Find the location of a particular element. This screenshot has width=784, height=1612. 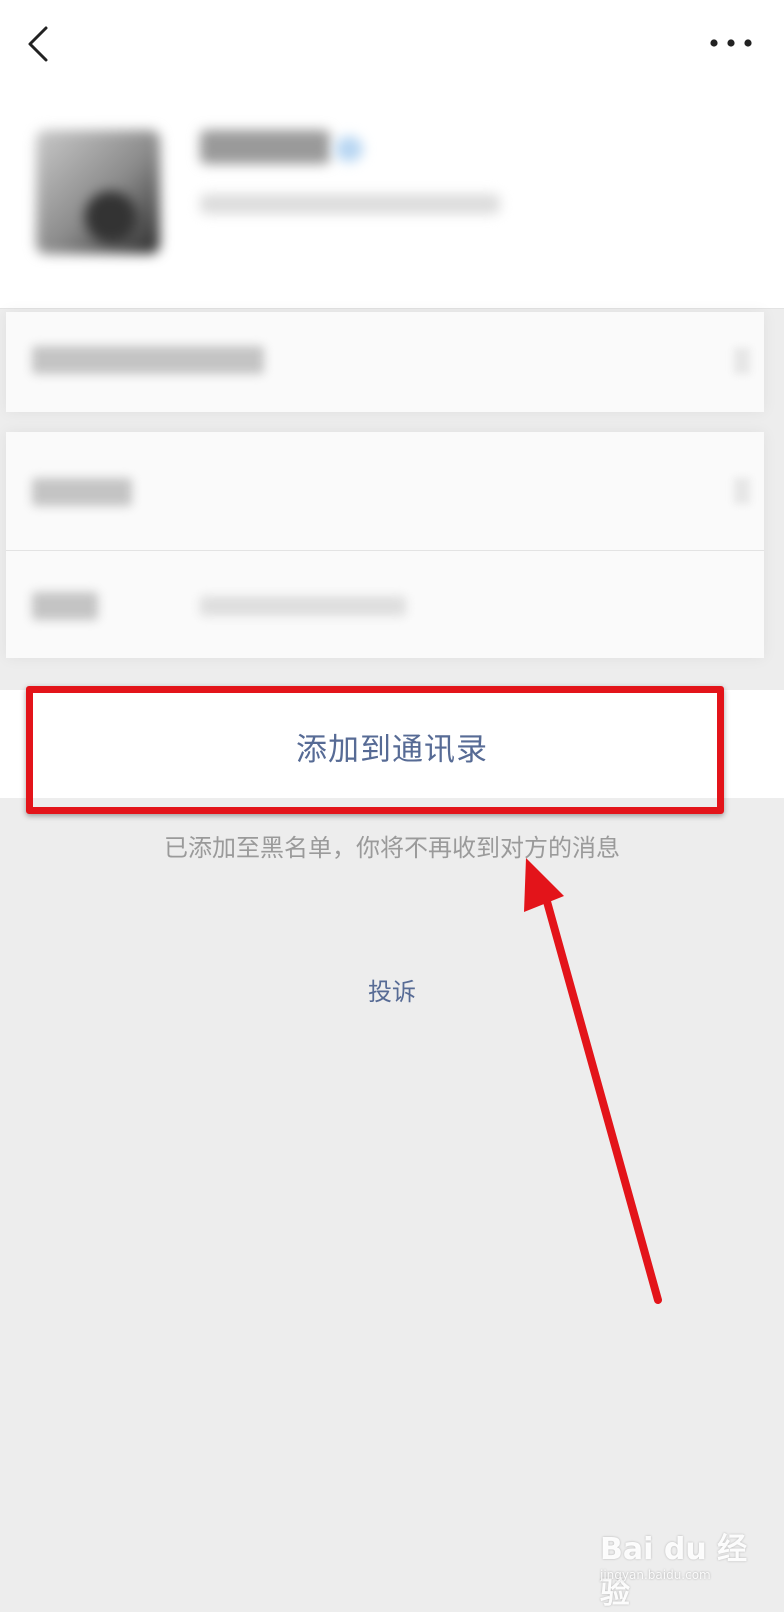

blacklist-notice: 已添加至黑名单，你将不再收到对方的消息 is located at coordinates (392, 848).